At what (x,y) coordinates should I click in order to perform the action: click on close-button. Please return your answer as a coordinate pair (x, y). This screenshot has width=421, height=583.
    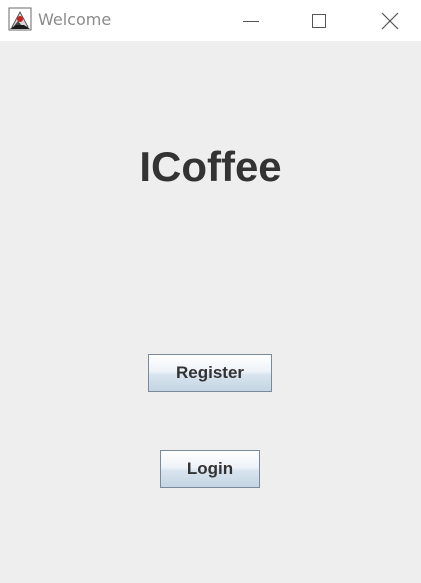
    Looking at the image, I should click on (390, 20).